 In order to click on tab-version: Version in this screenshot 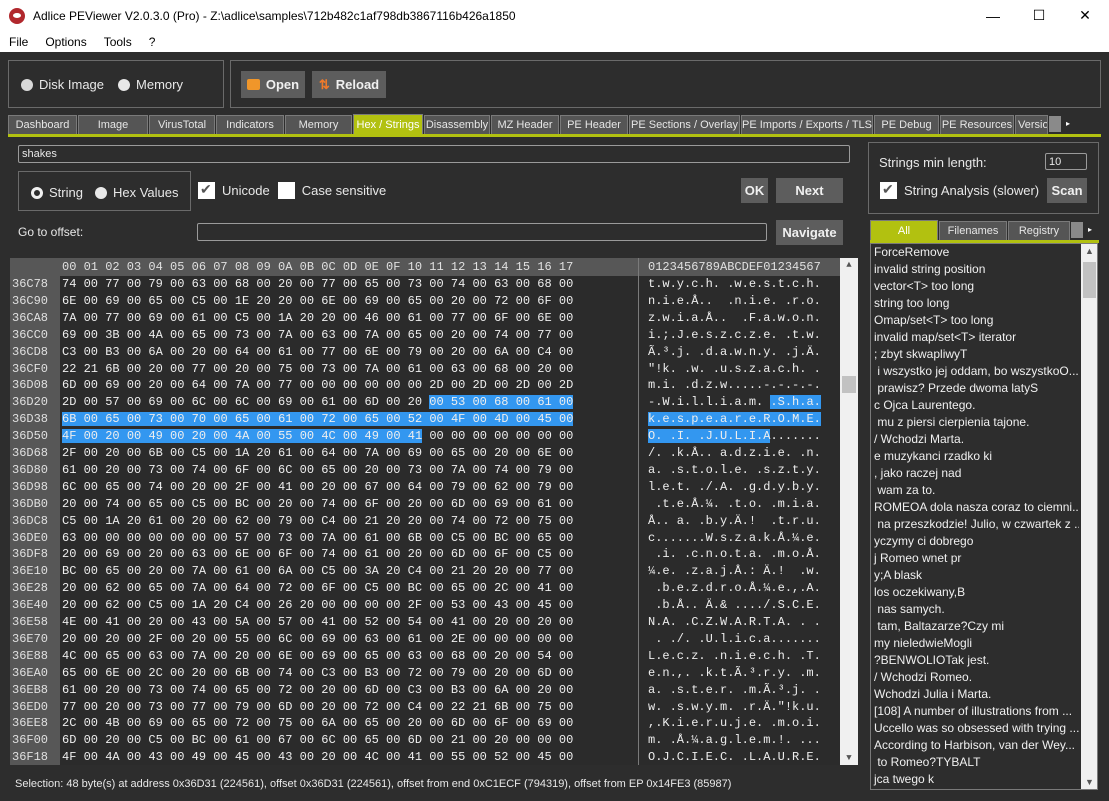, I will do `click(1031, 124)`.